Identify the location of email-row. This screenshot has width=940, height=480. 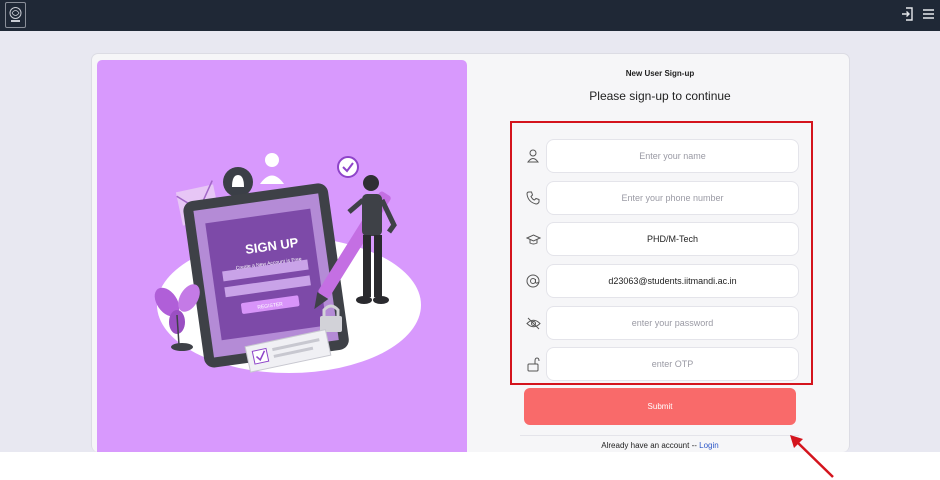
(659, 281).